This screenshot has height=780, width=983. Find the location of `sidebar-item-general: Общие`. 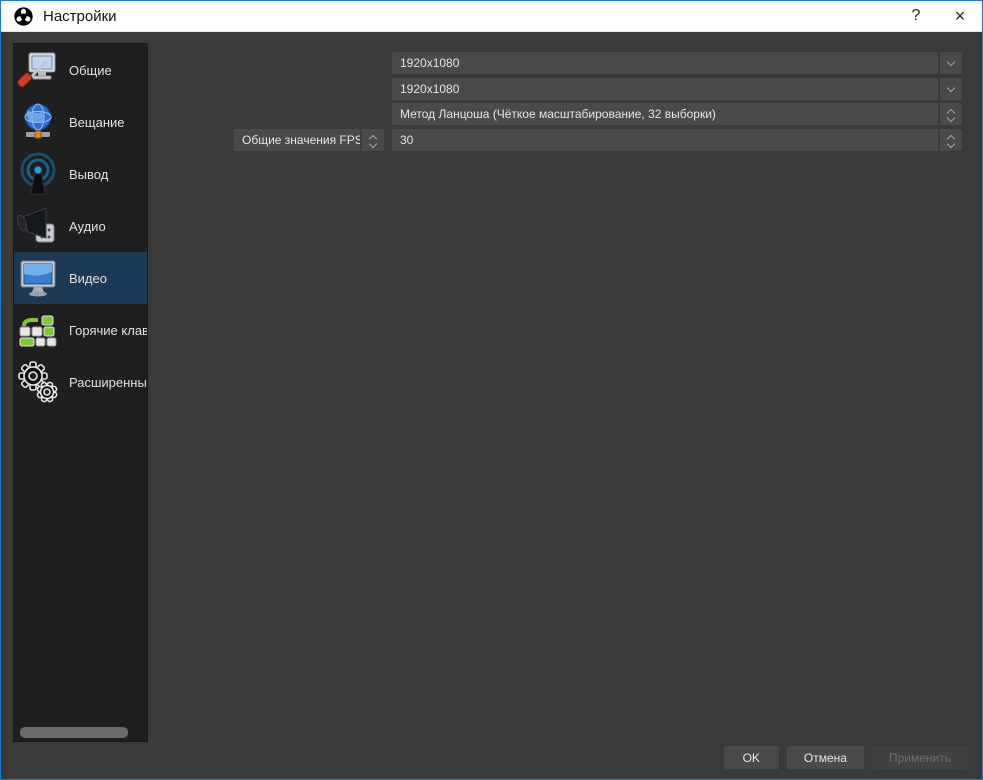

sidebar-item-general: Общие is located at coordinates (80, 70).